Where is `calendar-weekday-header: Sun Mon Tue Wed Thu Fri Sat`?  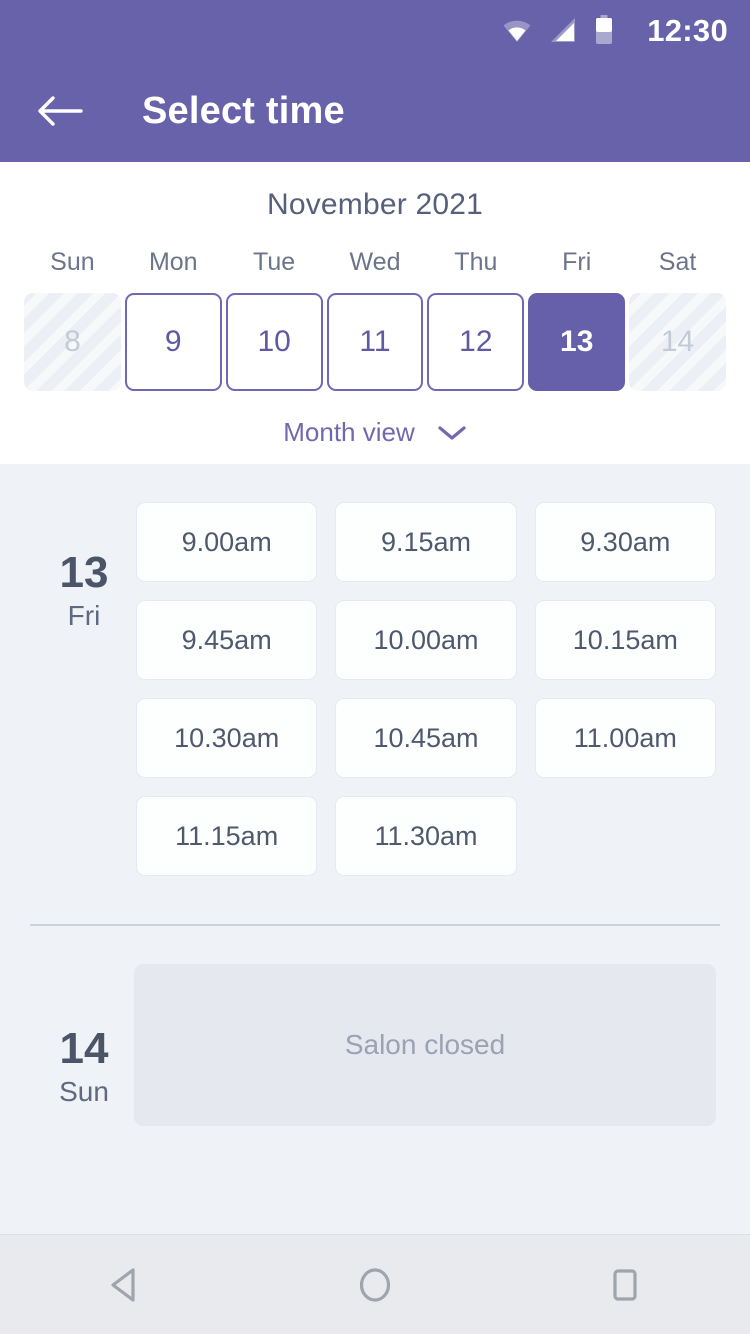 calendar-weekday-header: Sun Mon Tue Wed Thu Fri Sat is located at coordinates (375, 262).